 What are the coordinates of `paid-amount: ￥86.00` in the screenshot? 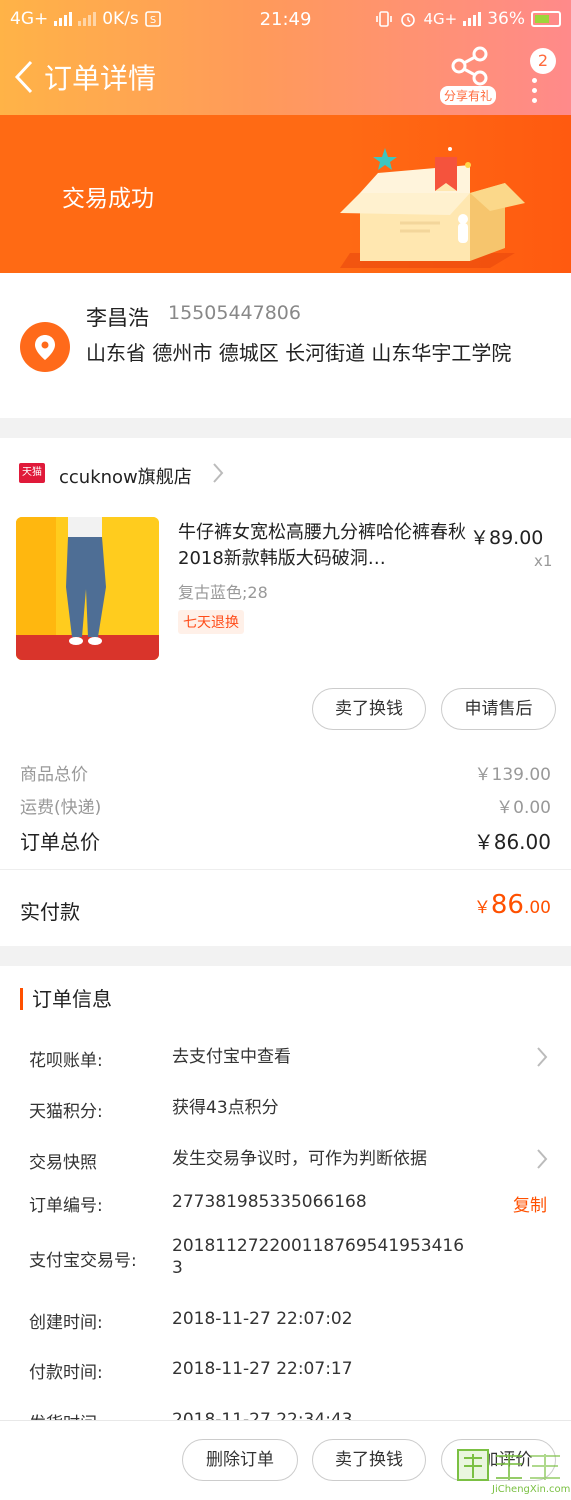 It's located at (512, 905).